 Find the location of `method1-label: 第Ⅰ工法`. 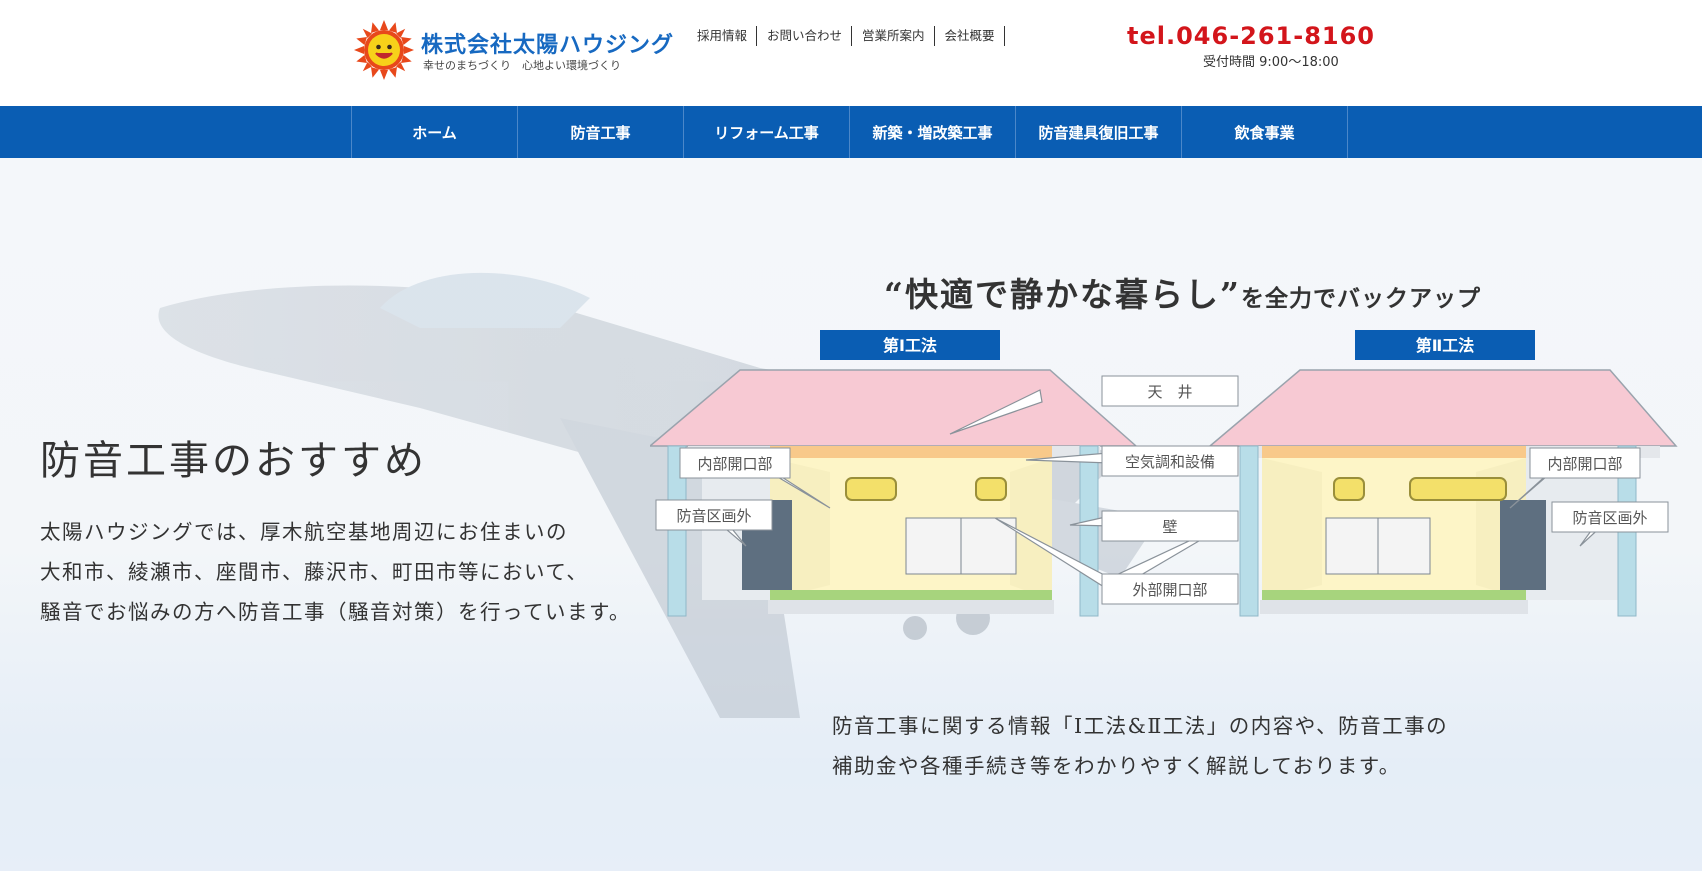

method1-label: 第Ⅰ工法 is located at coordinates (910, 345).